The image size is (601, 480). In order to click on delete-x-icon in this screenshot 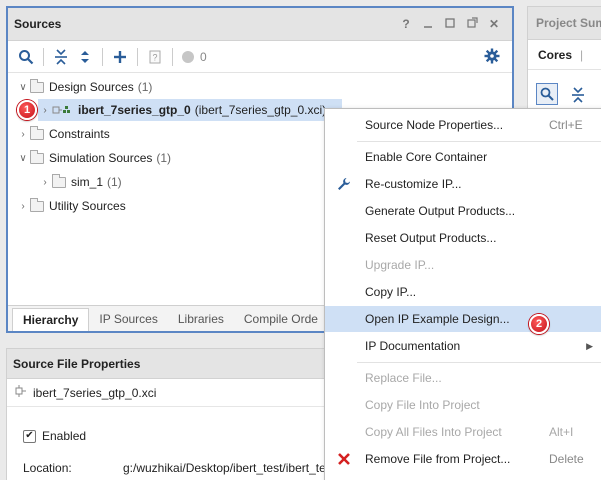, I will do `click(344, 459)`.